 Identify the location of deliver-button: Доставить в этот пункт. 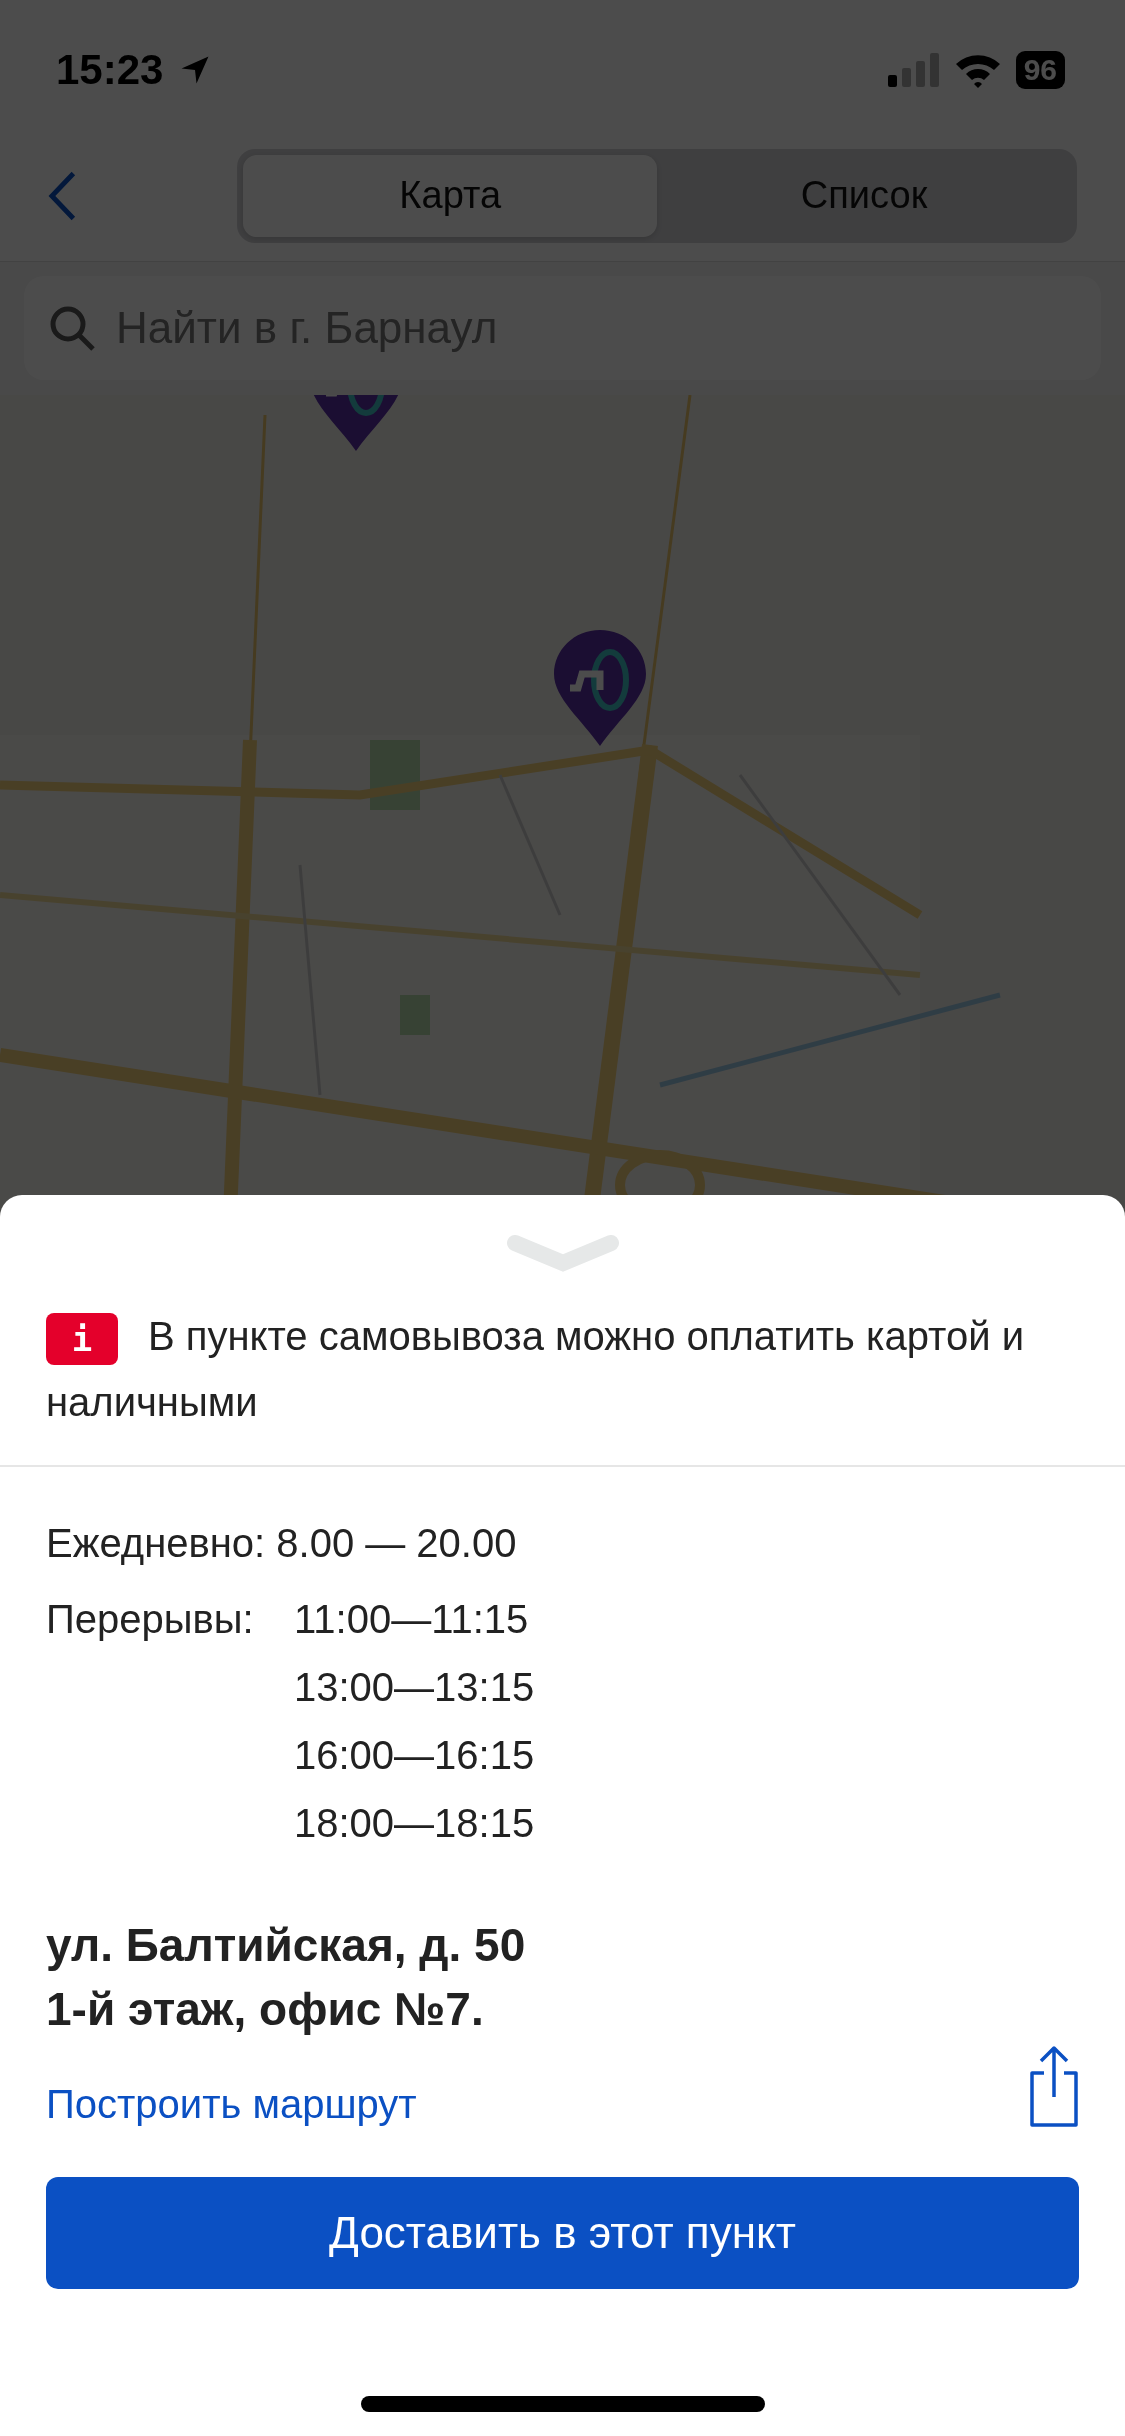
(562, 2233).